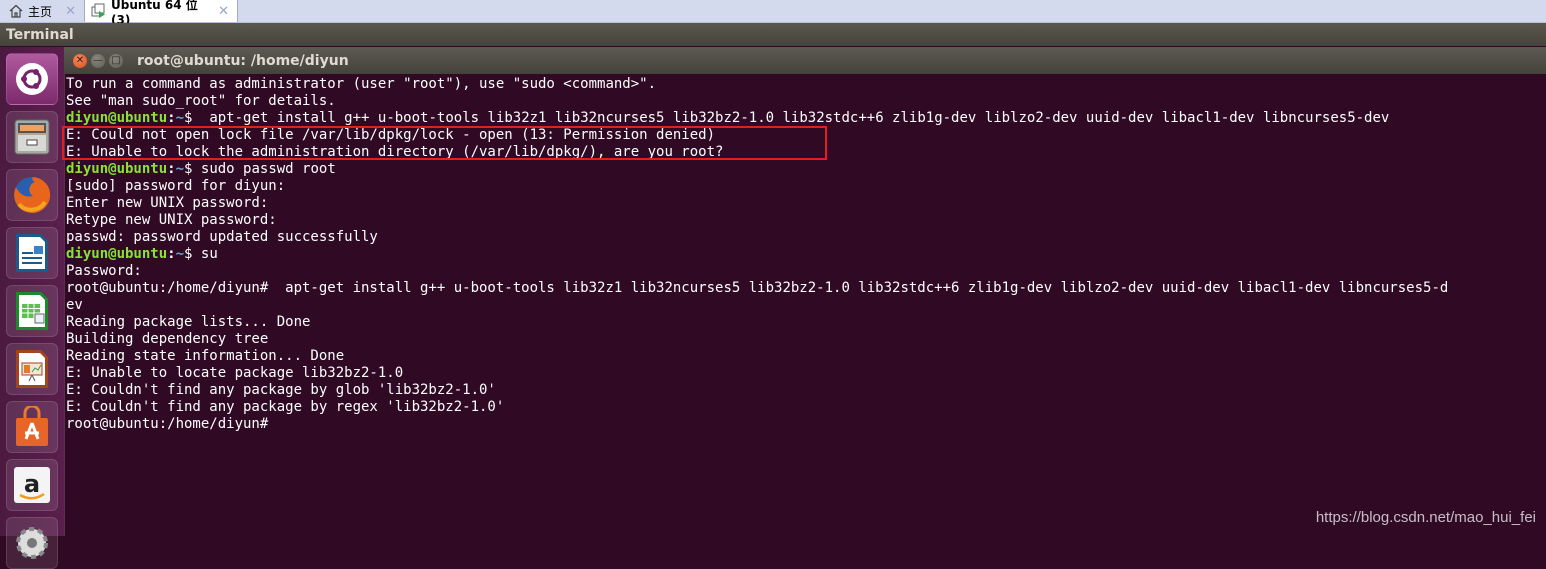 This screenshot has height=569, width=1546. I want to click on terminal-output-line: Reading state information... Done, so click(205, 356).